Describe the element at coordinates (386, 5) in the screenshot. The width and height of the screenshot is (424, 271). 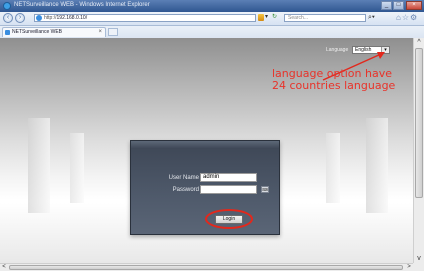
I see `minimize-button: _` at that location.